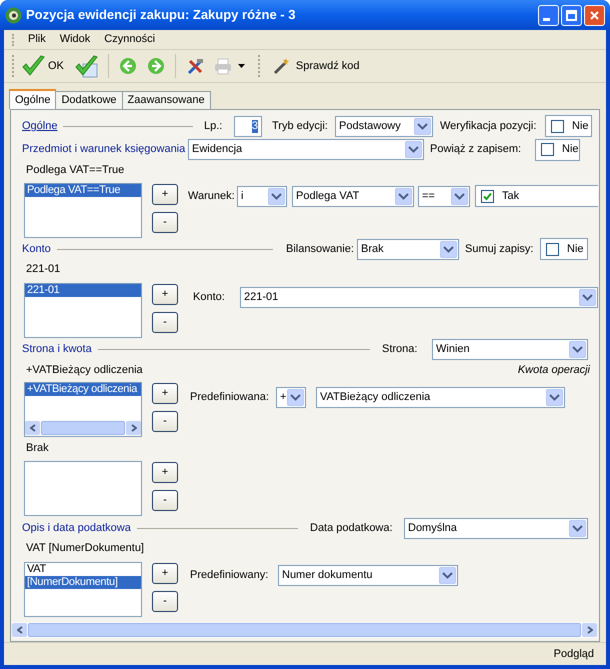 The height and width of the screenshot is (669, 610). I want to click on dropdown: Domyślna, so click(496, 528).